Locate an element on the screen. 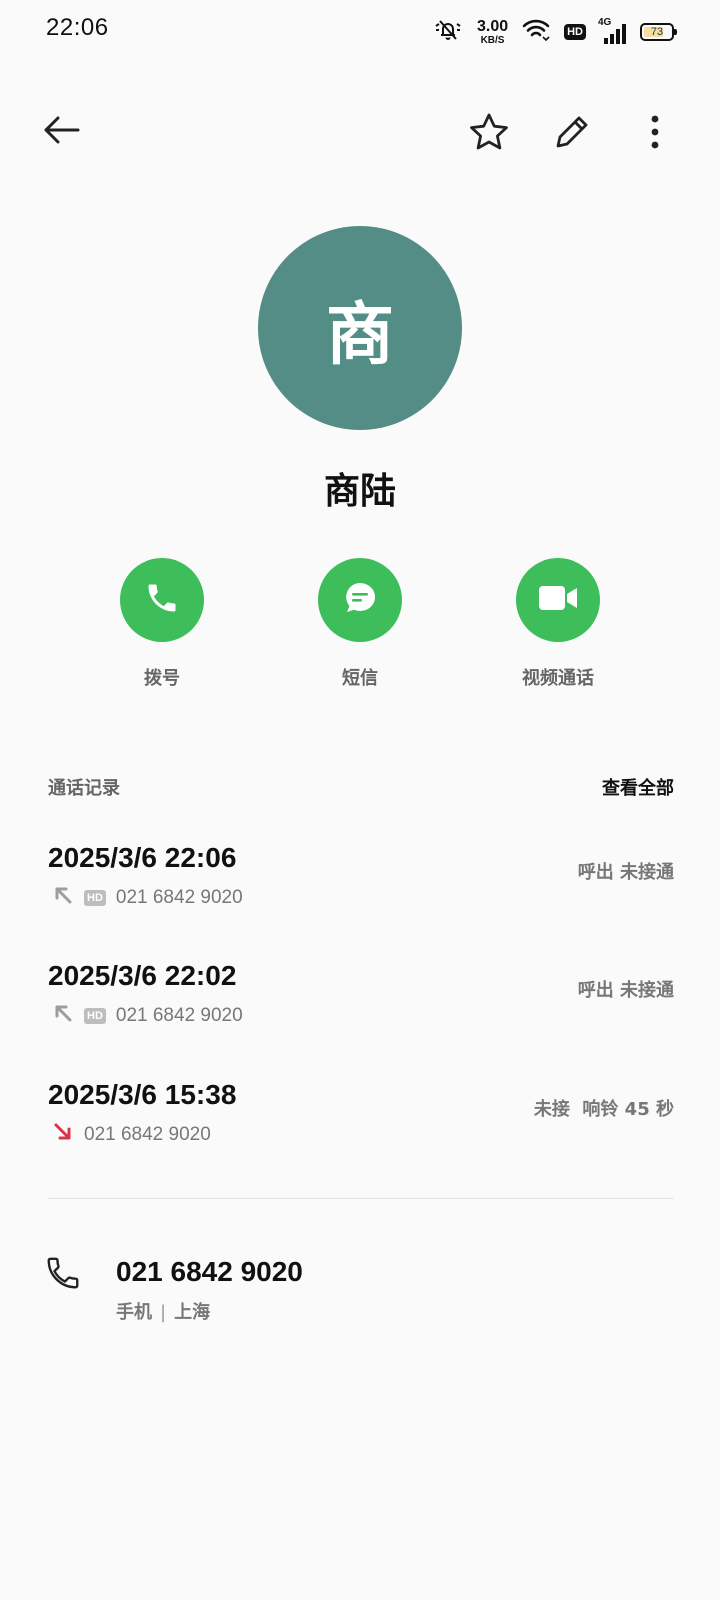 The image size is (720, 1600). call-log-row: 2025/3/6 22:02 HD 021 6842 9020 呼出 未接通 is located at coordinates (361, 1010).